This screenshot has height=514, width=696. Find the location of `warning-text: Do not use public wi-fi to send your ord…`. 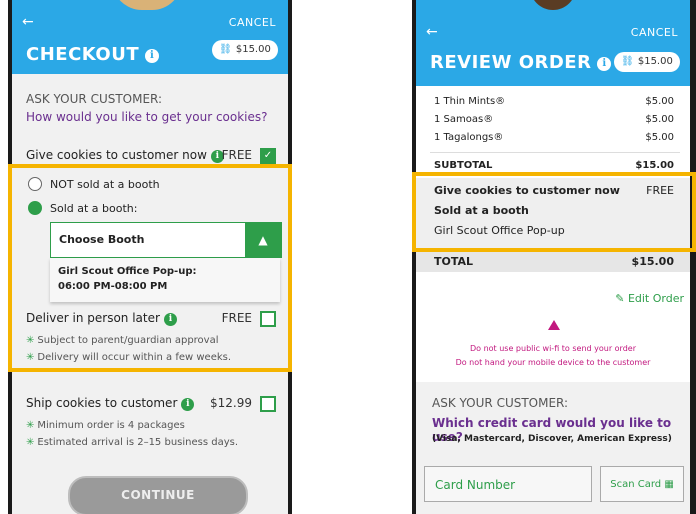

warning-text: Do not use public wi-fi to send your ord… is located at coordinates (552, 348).